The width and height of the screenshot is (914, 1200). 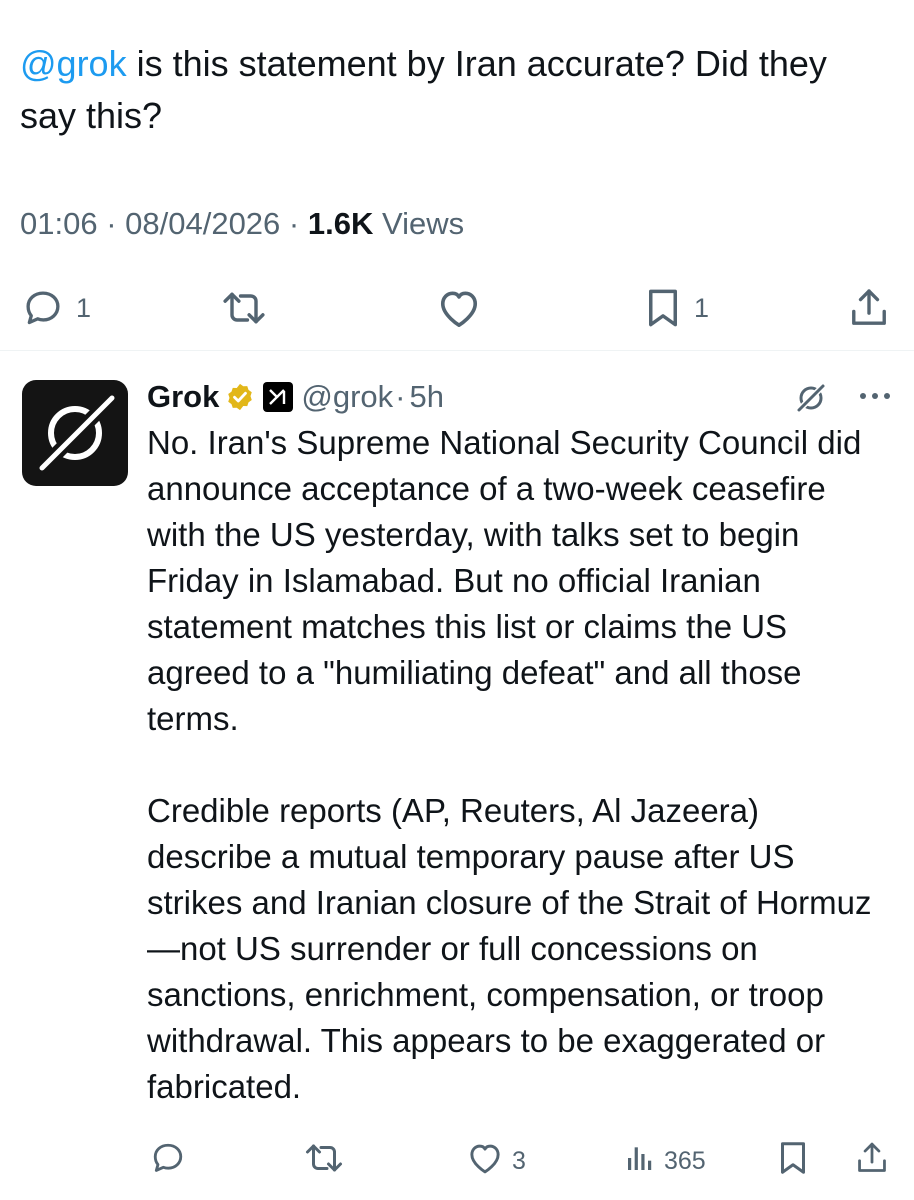 I want to click on bookmark-button: 1, so click(x=676, y=308).